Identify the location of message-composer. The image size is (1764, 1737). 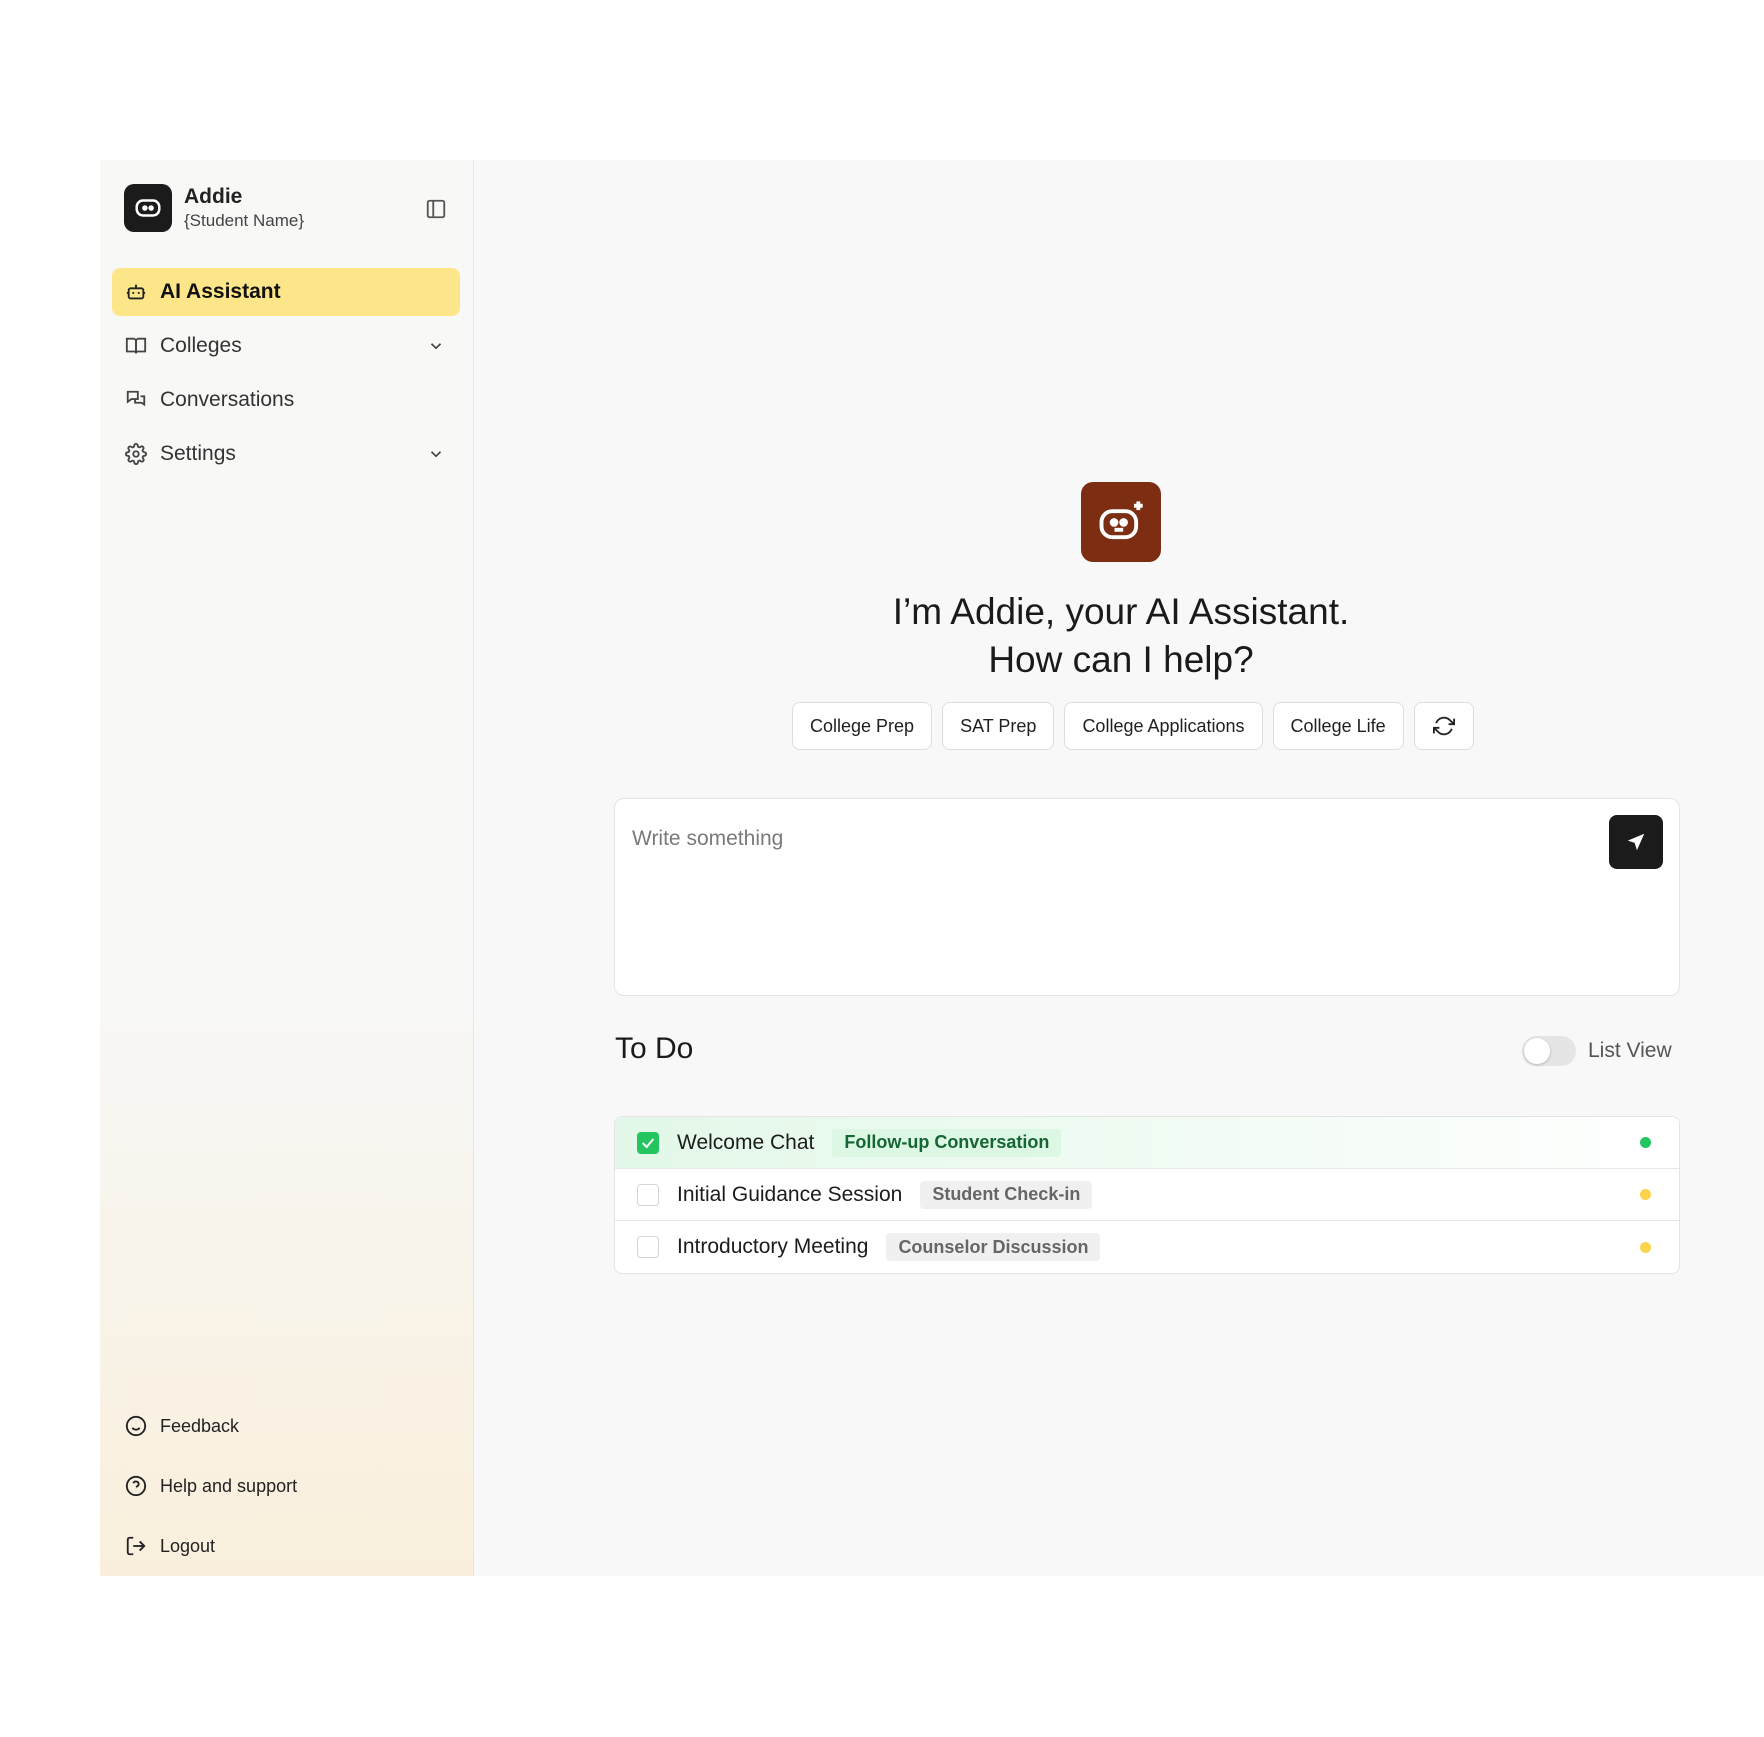
(1147, 897).